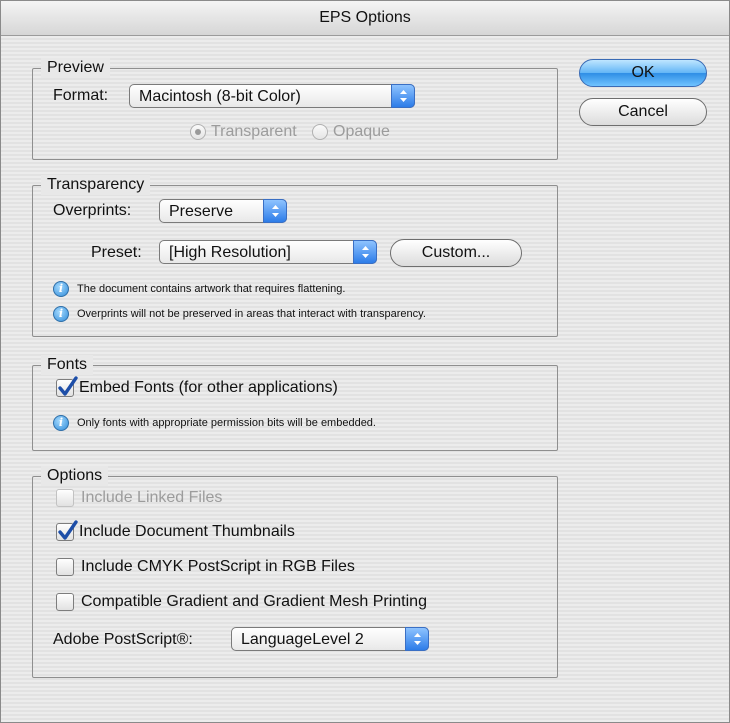 The height and width of the screenshot is (723, 730). What do you see at coordinates (96, 185) in the screenshot?
I see `transparency-legend: Transparency` at bounding box center [96, 185].